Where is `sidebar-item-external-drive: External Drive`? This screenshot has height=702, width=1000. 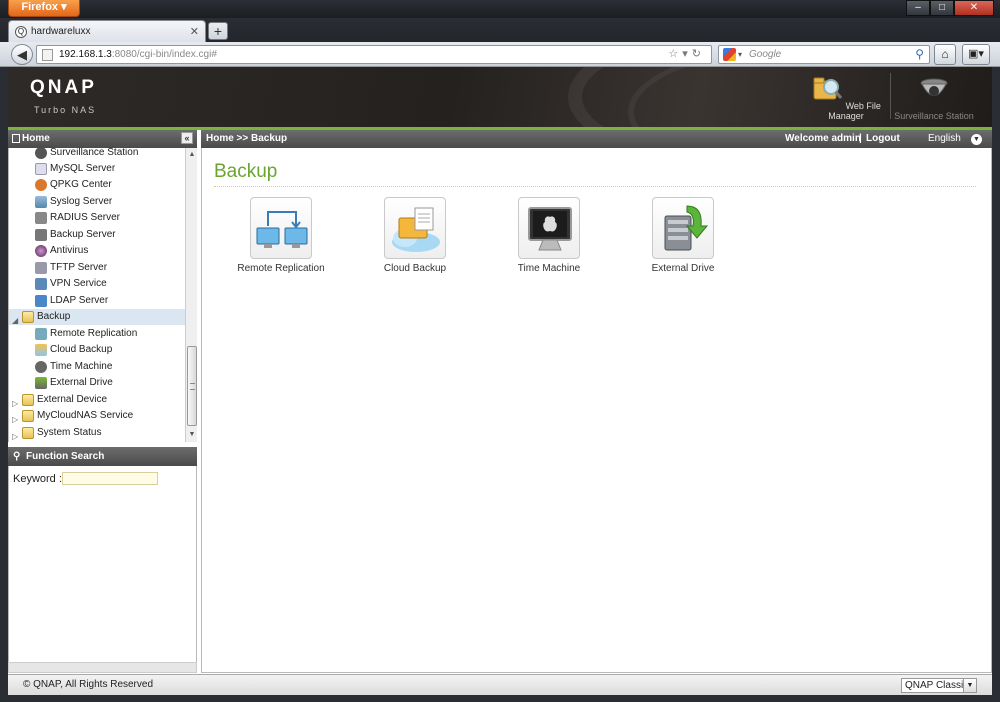
sidebar-item-external-drive: External Drive is located at coordinates (97, 383).